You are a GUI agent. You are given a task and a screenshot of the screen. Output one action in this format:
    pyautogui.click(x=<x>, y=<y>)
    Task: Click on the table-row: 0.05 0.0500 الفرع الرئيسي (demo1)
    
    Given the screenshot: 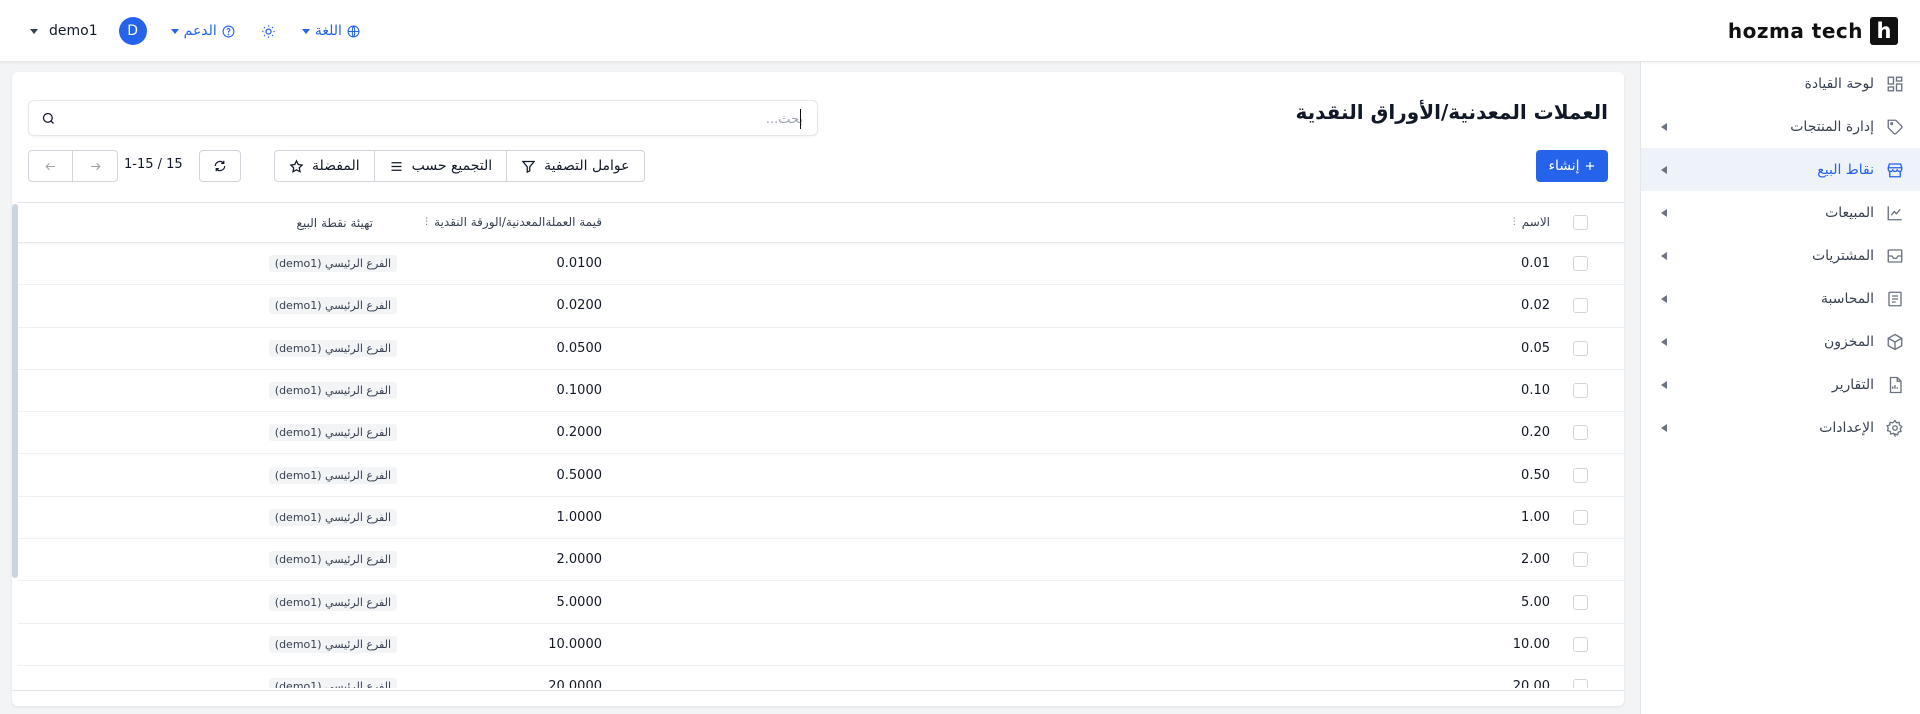 What is the action you would take?
    pyautogui.click(x=821, y=349)
    